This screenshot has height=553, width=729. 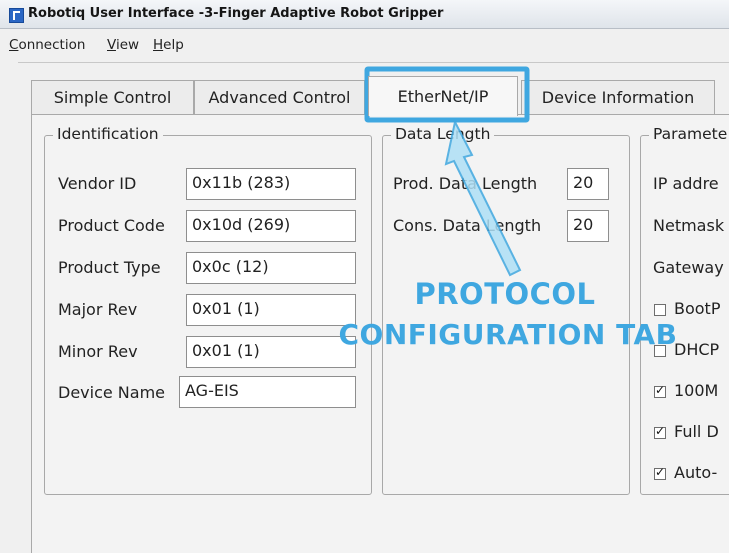 I want to click on minor-rev-field: 0x01 (1), so click(x=271, y=352).